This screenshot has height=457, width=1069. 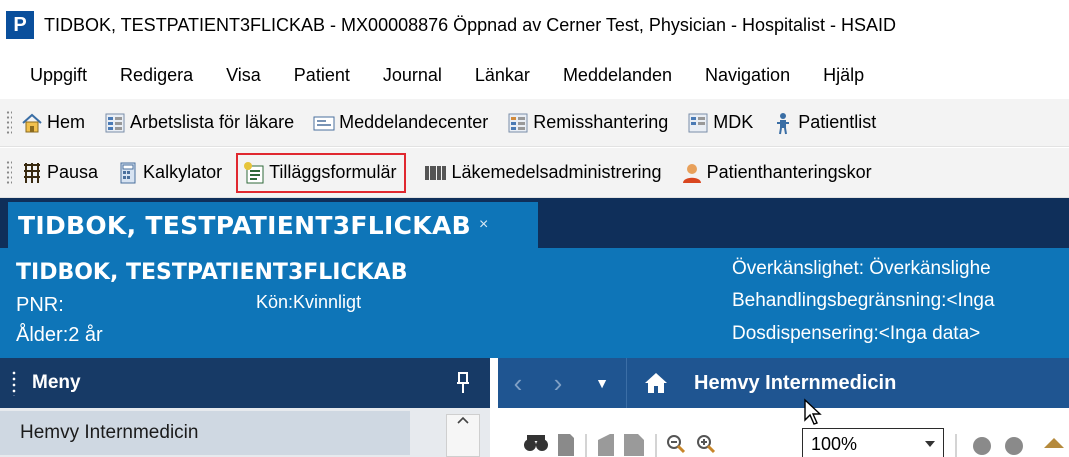 What do you see at coordinates (483, 225) in the screenshot?
I see `close-icon: ×` at bounding box center [483, 225].